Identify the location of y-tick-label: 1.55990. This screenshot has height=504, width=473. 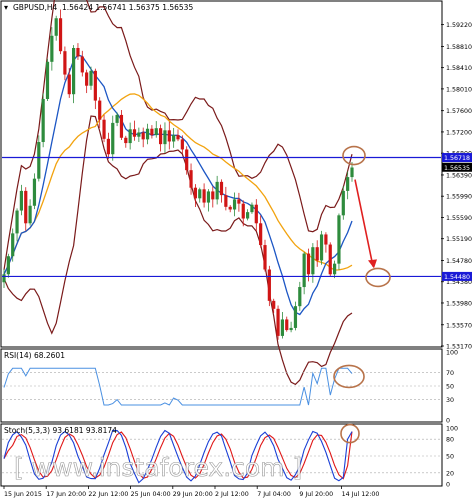
(459, 197).